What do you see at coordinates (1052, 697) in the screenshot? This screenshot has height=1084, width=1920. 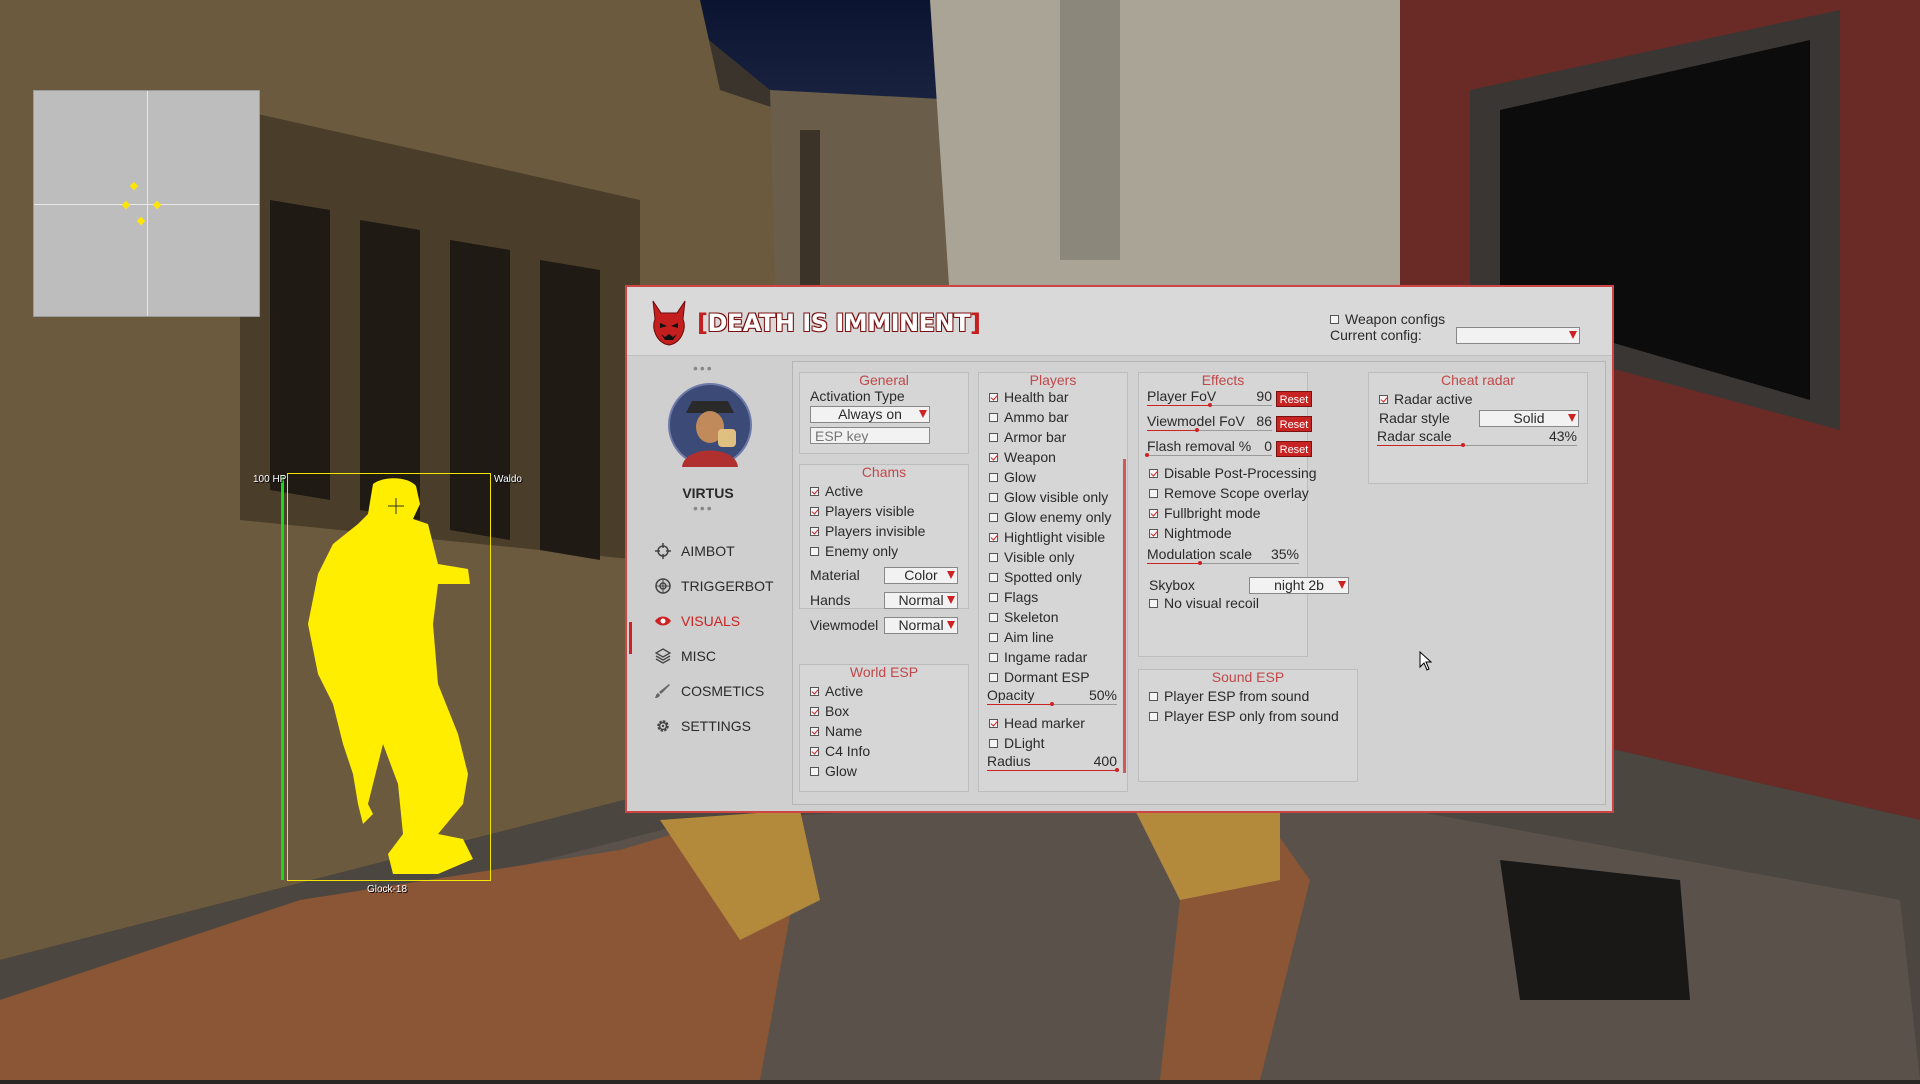 I see `opacity-slider: Opacity 50%` at bounding box center [1052, 697].